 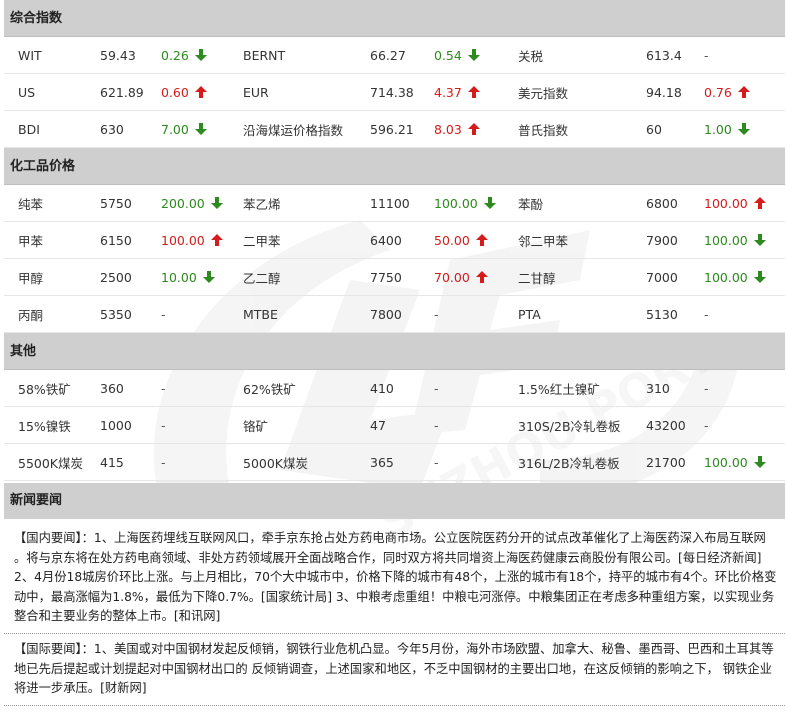 I want to click on item-change: 50.00, so click(x=476, y=240).